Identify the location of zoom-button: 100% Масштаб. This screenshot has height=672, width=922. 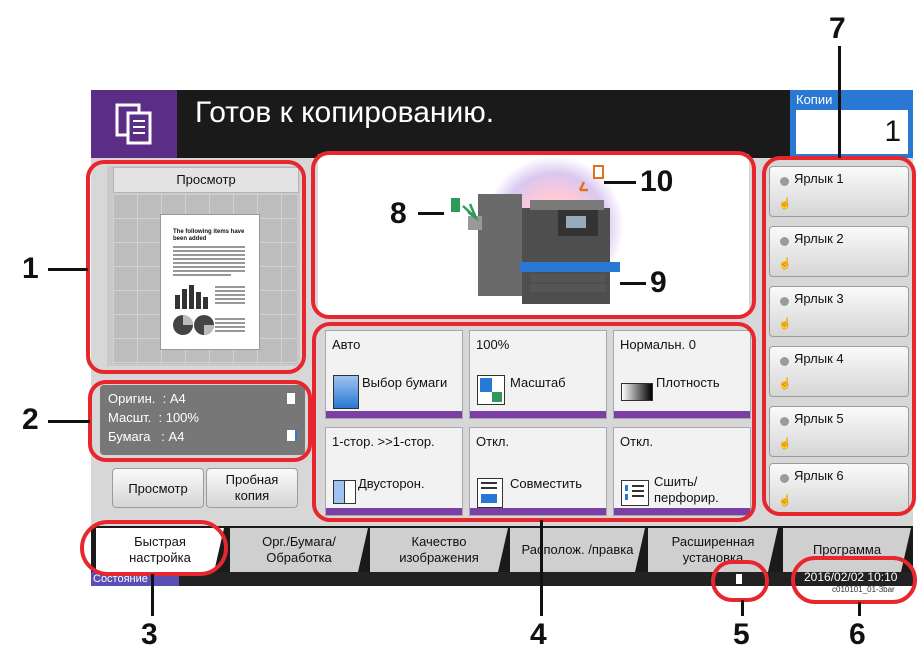
(538, 374).